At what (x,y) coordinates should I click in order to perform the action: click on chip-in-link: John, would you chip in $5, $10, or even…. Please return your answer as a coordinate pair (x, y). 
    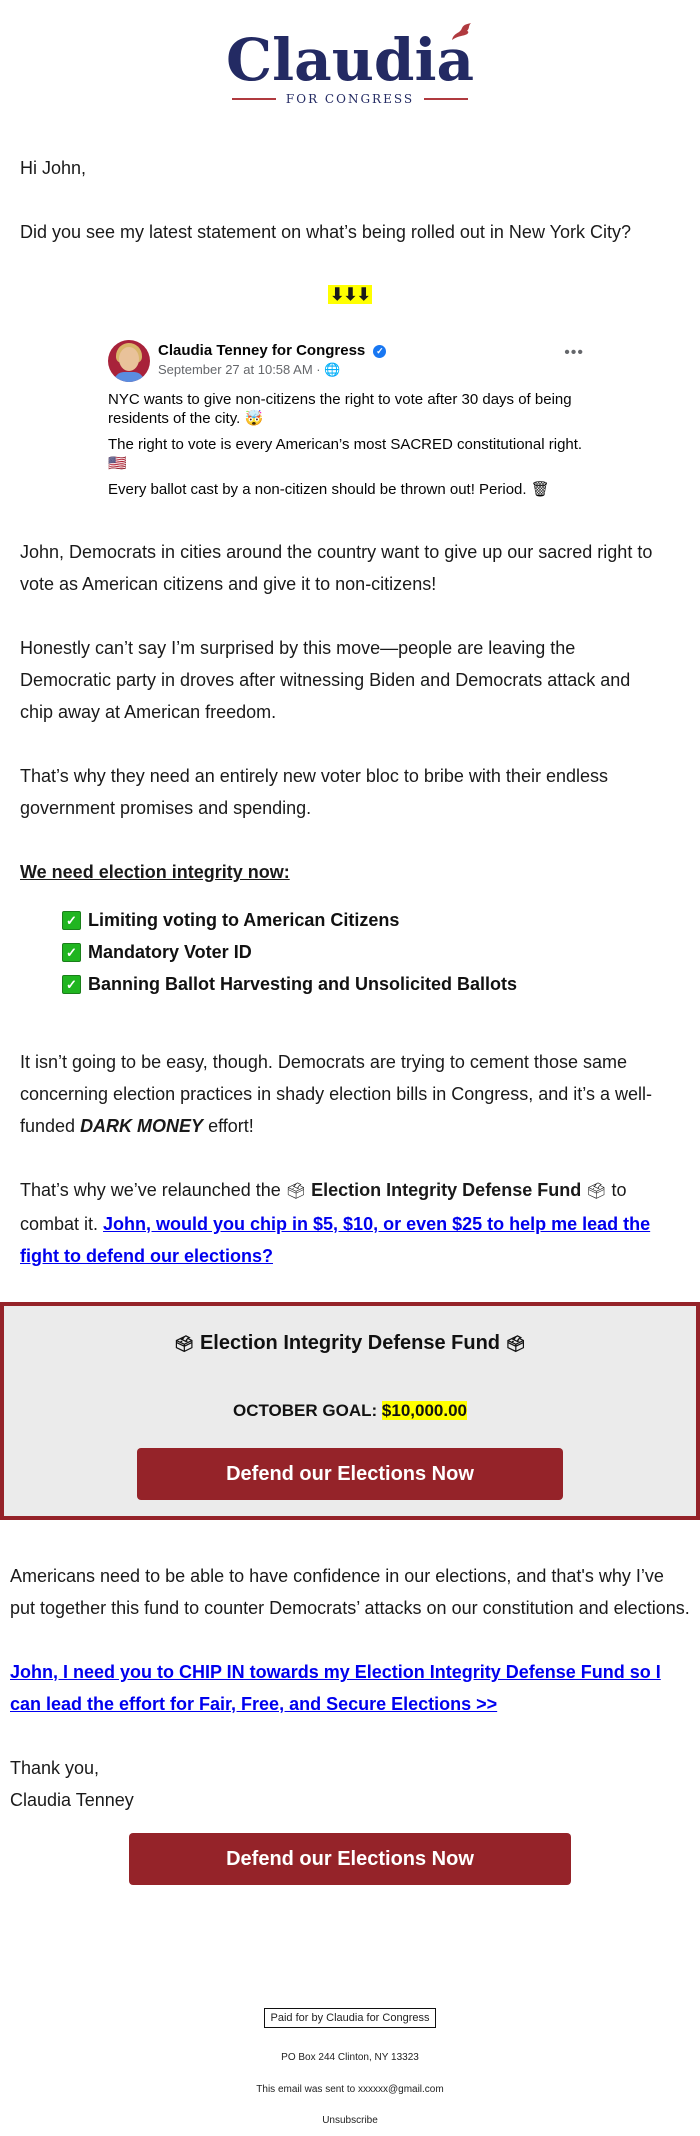
    Looking at the image, I should click on (335, 1240).